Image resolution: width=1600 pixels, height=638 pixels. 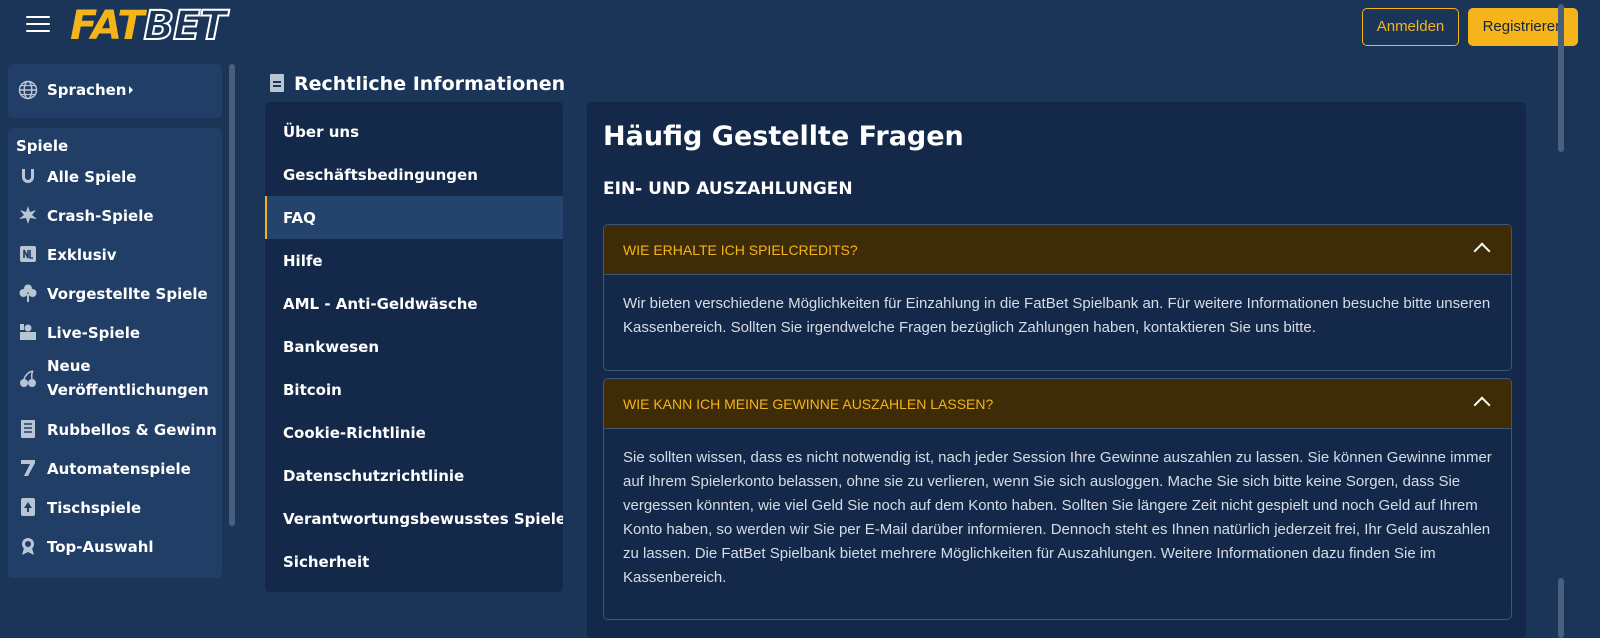 I want to click on sidebar-item-label: Rubbellos & Gewinn, so click(x=132, y=430).